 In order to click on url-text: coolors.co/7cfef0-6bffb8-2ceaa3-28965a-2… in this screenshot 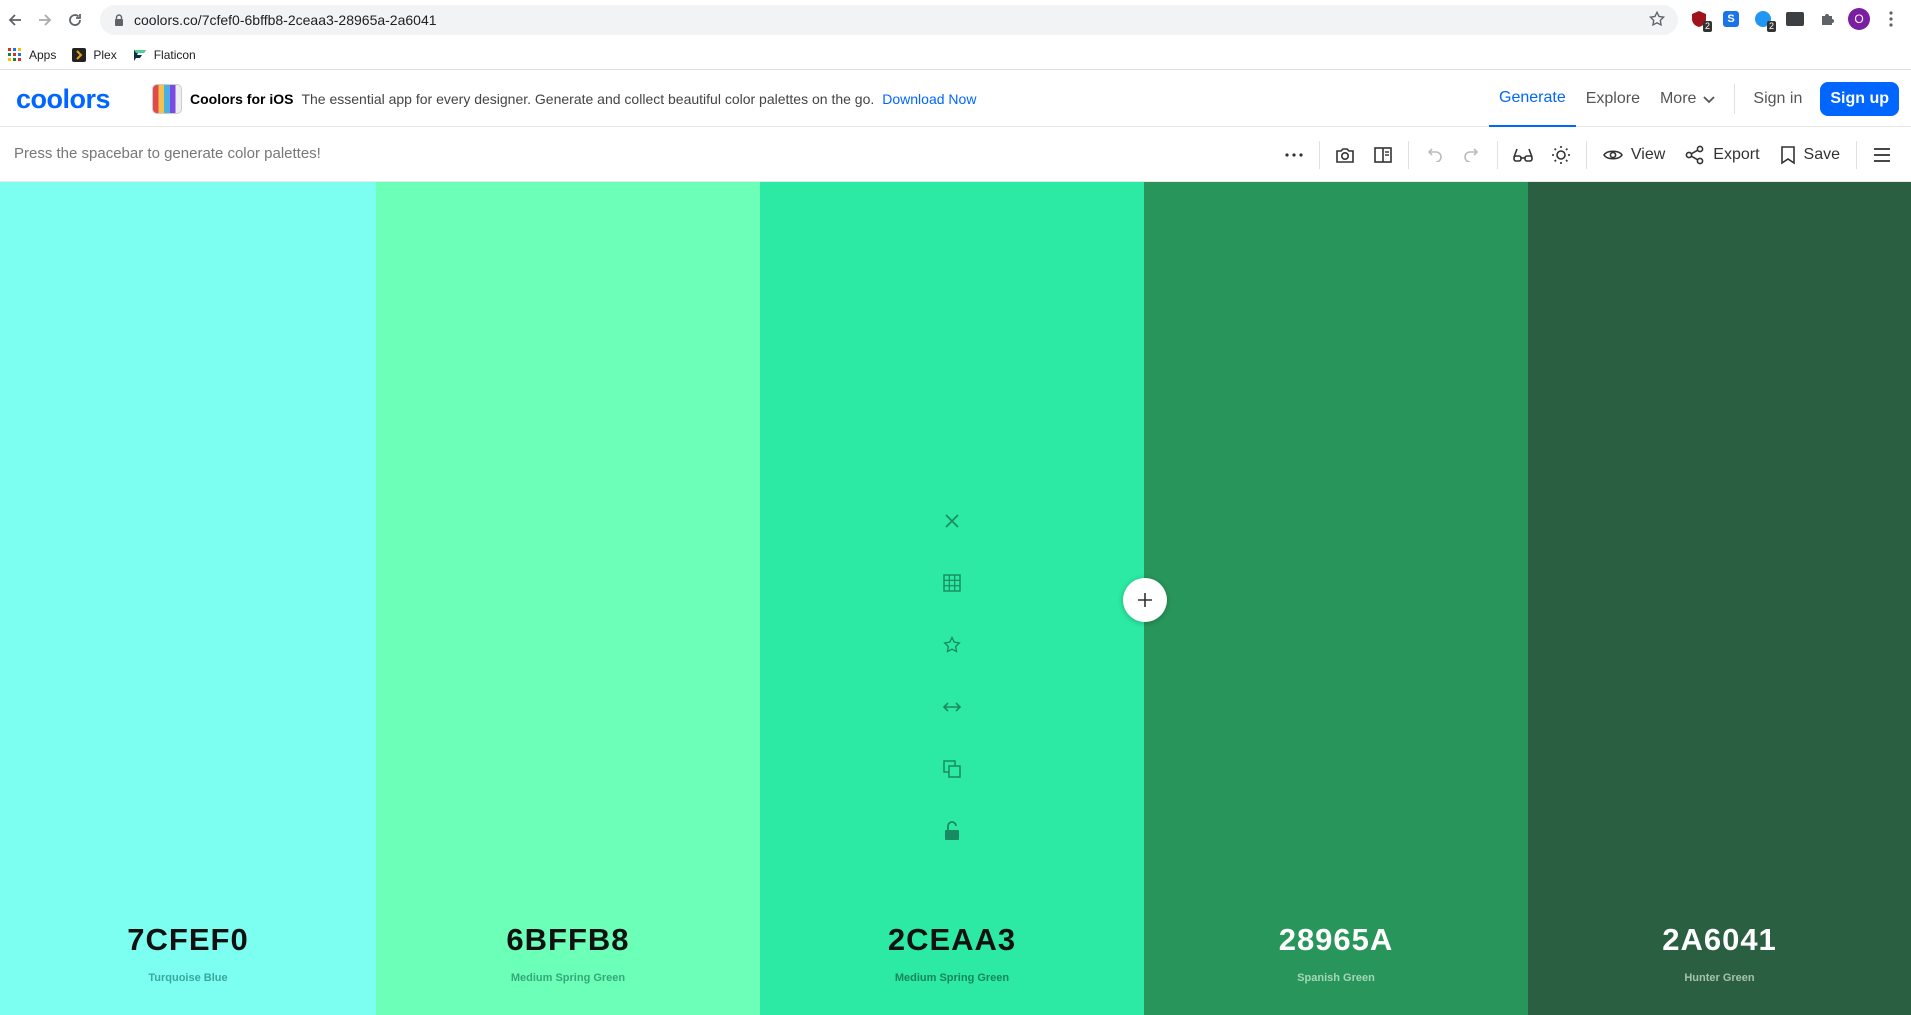, I will do `click(285, 20)`.